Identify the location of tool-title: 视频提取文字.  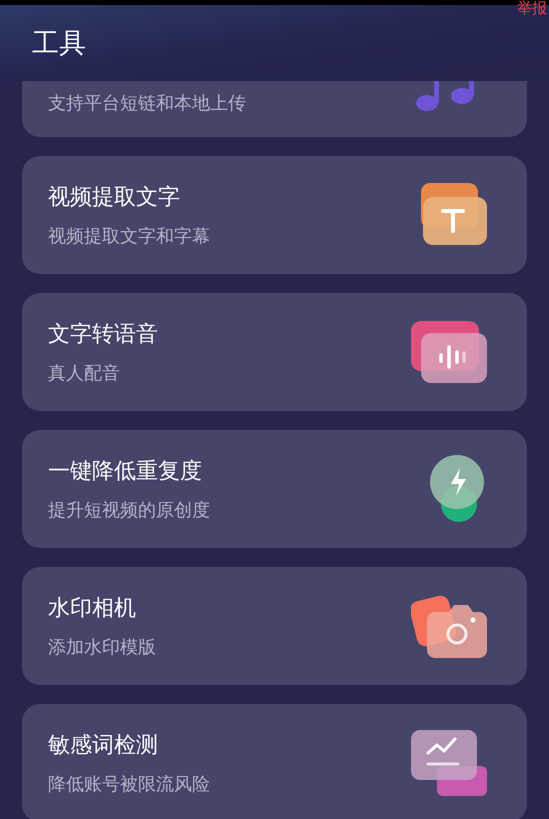
(114, 197).